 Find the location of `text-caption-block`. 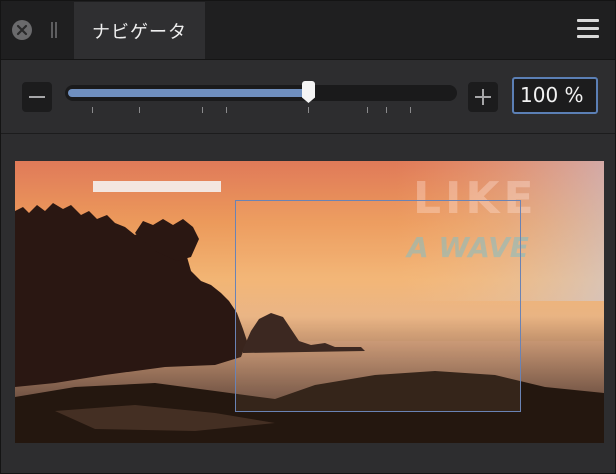

text-caption-block is located at coordinates (157, 186).